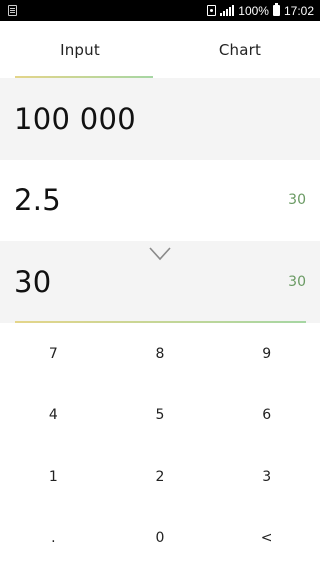  Describe the element at coordinates (266, 416) in the screenshot. I see `key-6: 6` at that location.